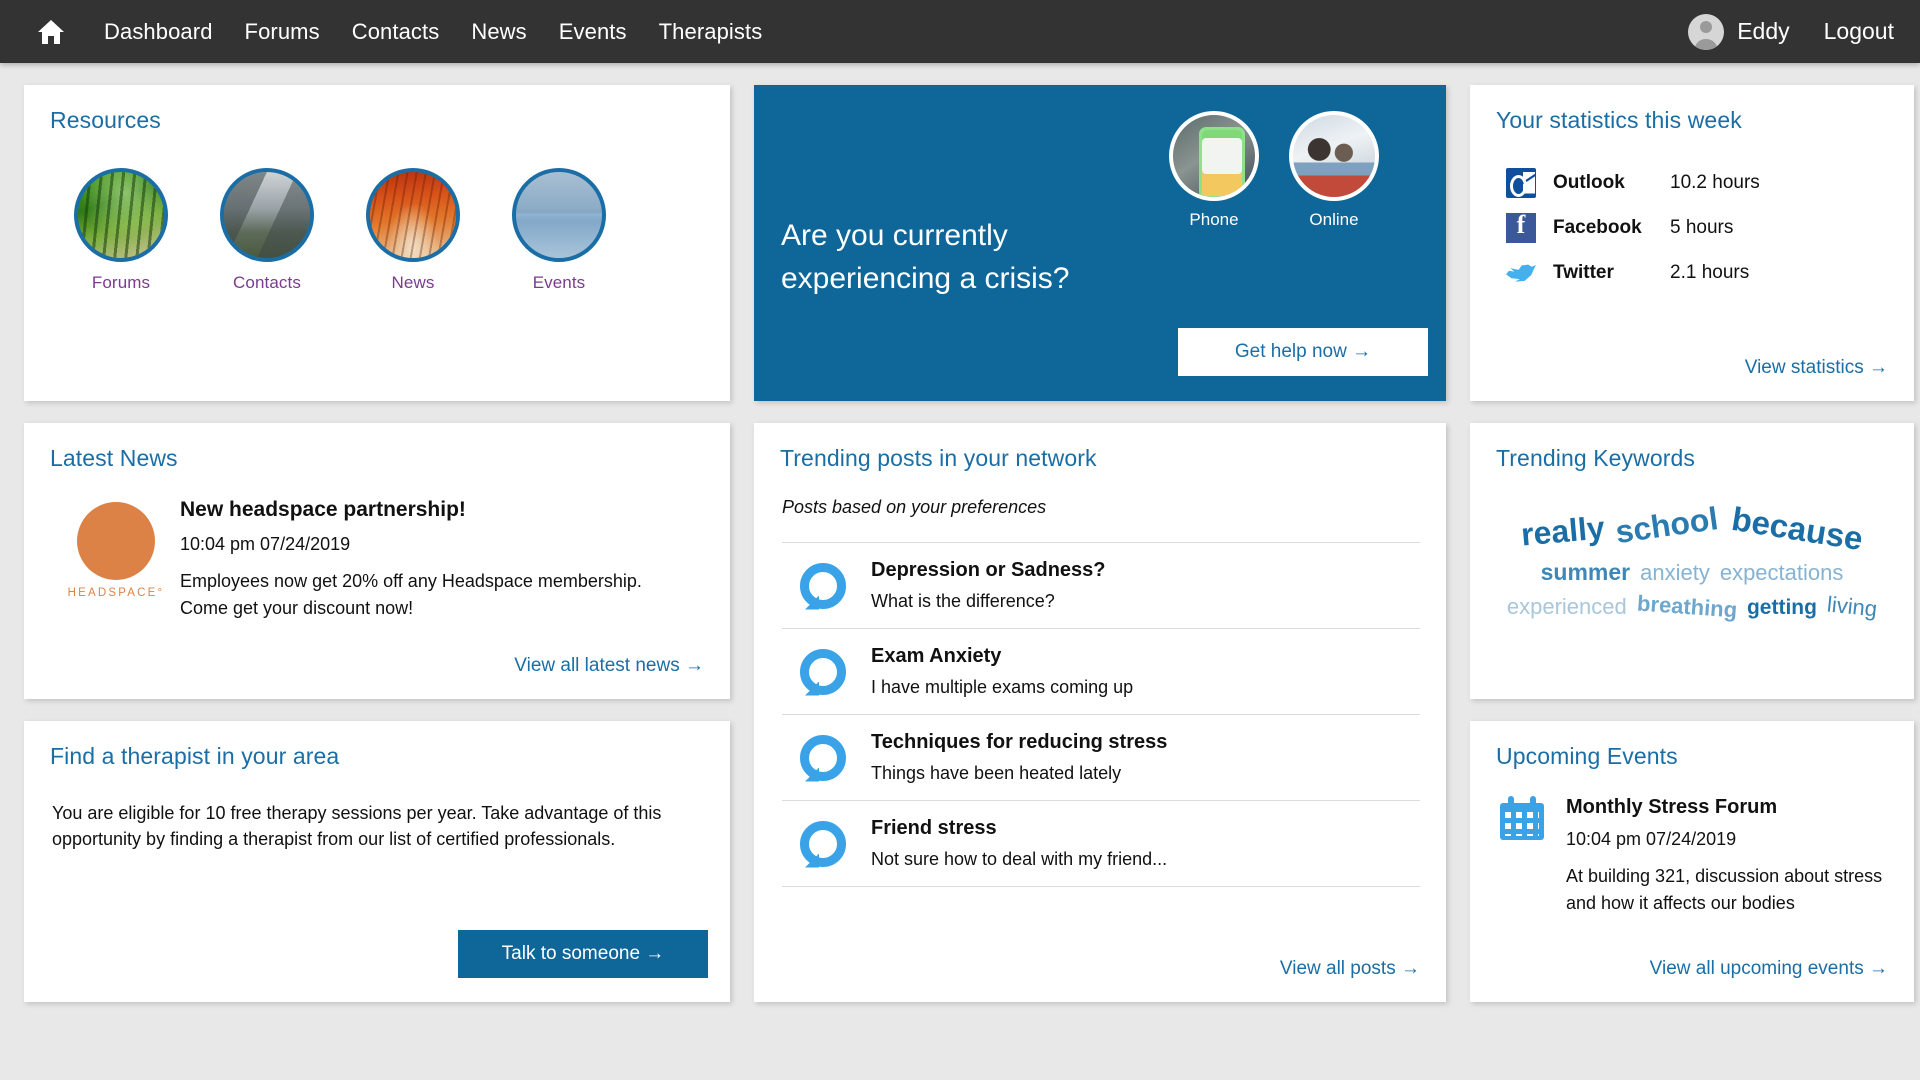 The image size is (1920, 1080). What do you see at coordinates (1798, 528) in the screenshot?
I see `keyword-because: because` at bounding box center [1798, 528].